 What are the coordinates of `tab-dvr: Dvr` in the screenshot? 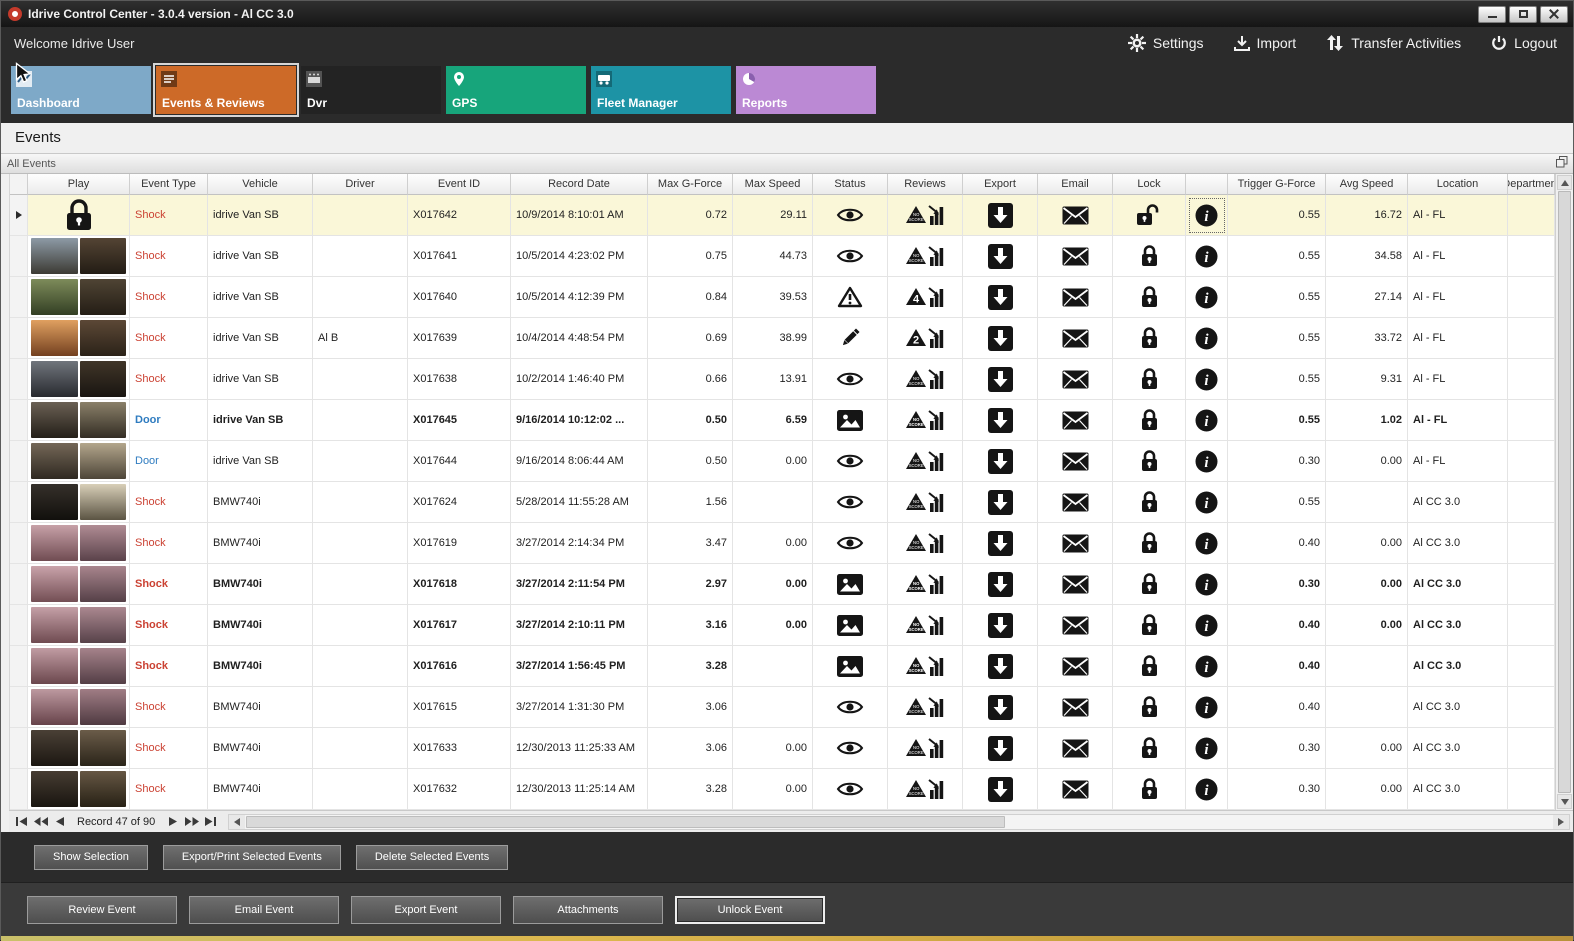 It's located at (371, 90).